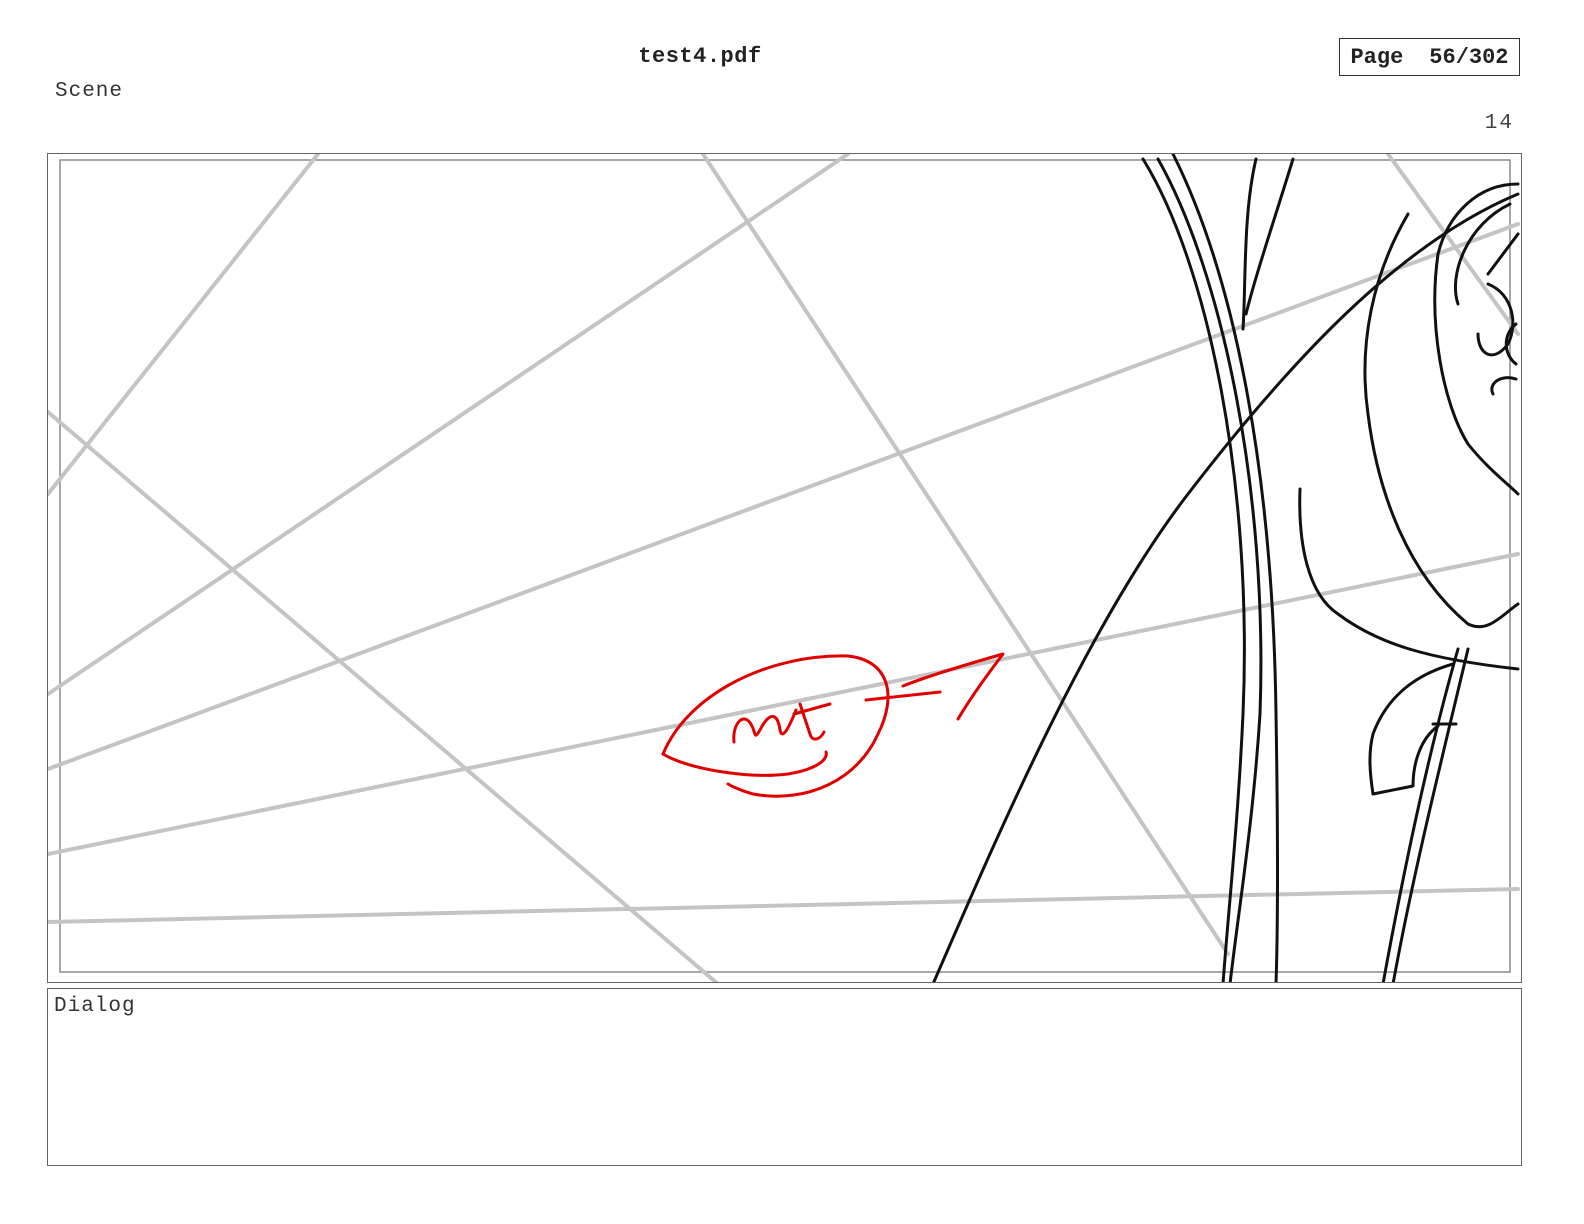 This screenshot has width=1584, height=1224. Describe the element at coordinates (833, 725) in the screenshot. I see `red-annotation` at that location.